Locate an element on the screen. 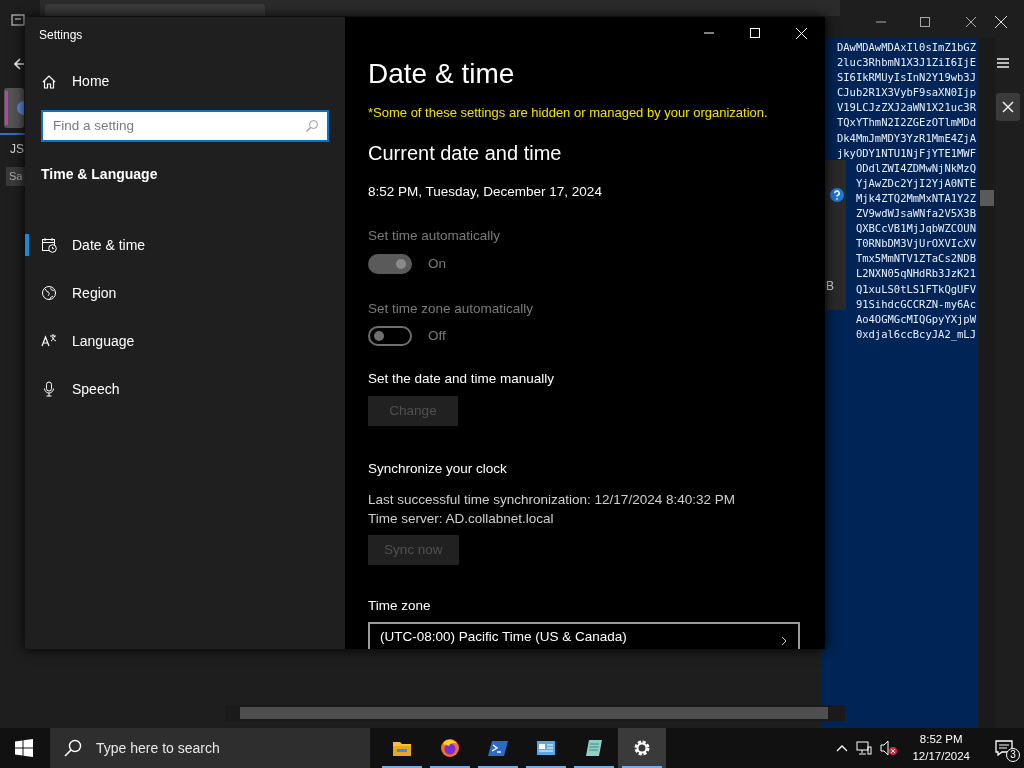 Image resolution: width=1024 pixels, height=768 pixels. code-line: ODdlZWI4ZDMwNjNkMzQ is located at coordinates (916, 168).